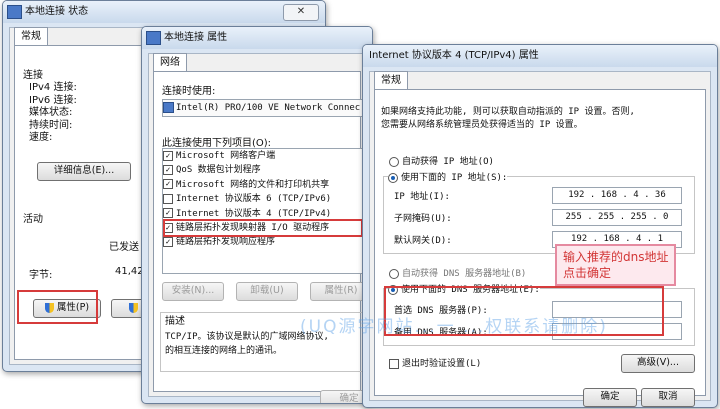 This screenshot has height=409, width=720. Describe the element at coordinates (482, 125) in the screenshot. I see `intro-line-2: 您需要从网络系统管理员处获得适当的 IP 设置。` at that location.